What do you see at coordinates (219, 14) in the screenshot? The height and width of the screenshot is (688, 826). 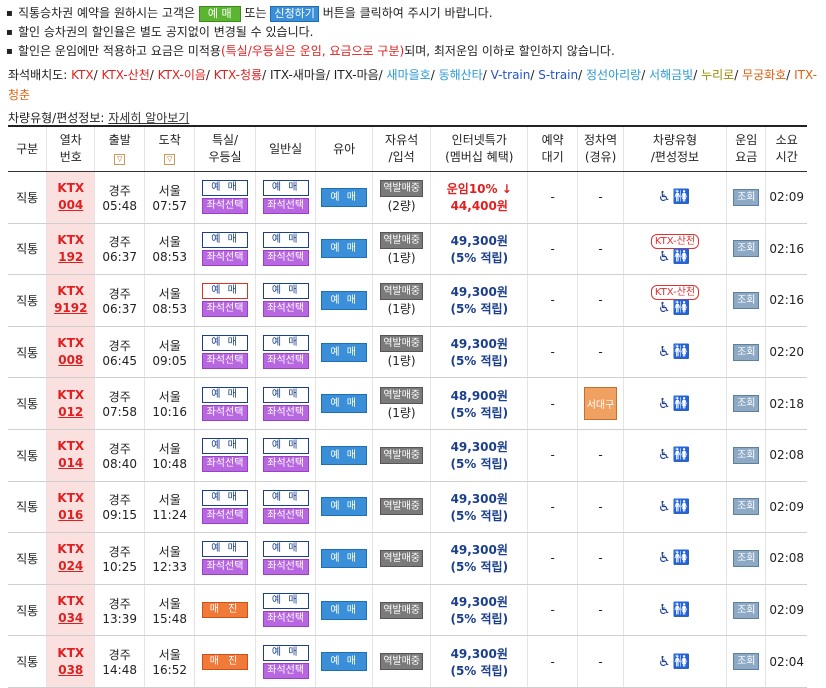 I see `notice-reserve-button: 예 매` at bounding box center [219, 14].